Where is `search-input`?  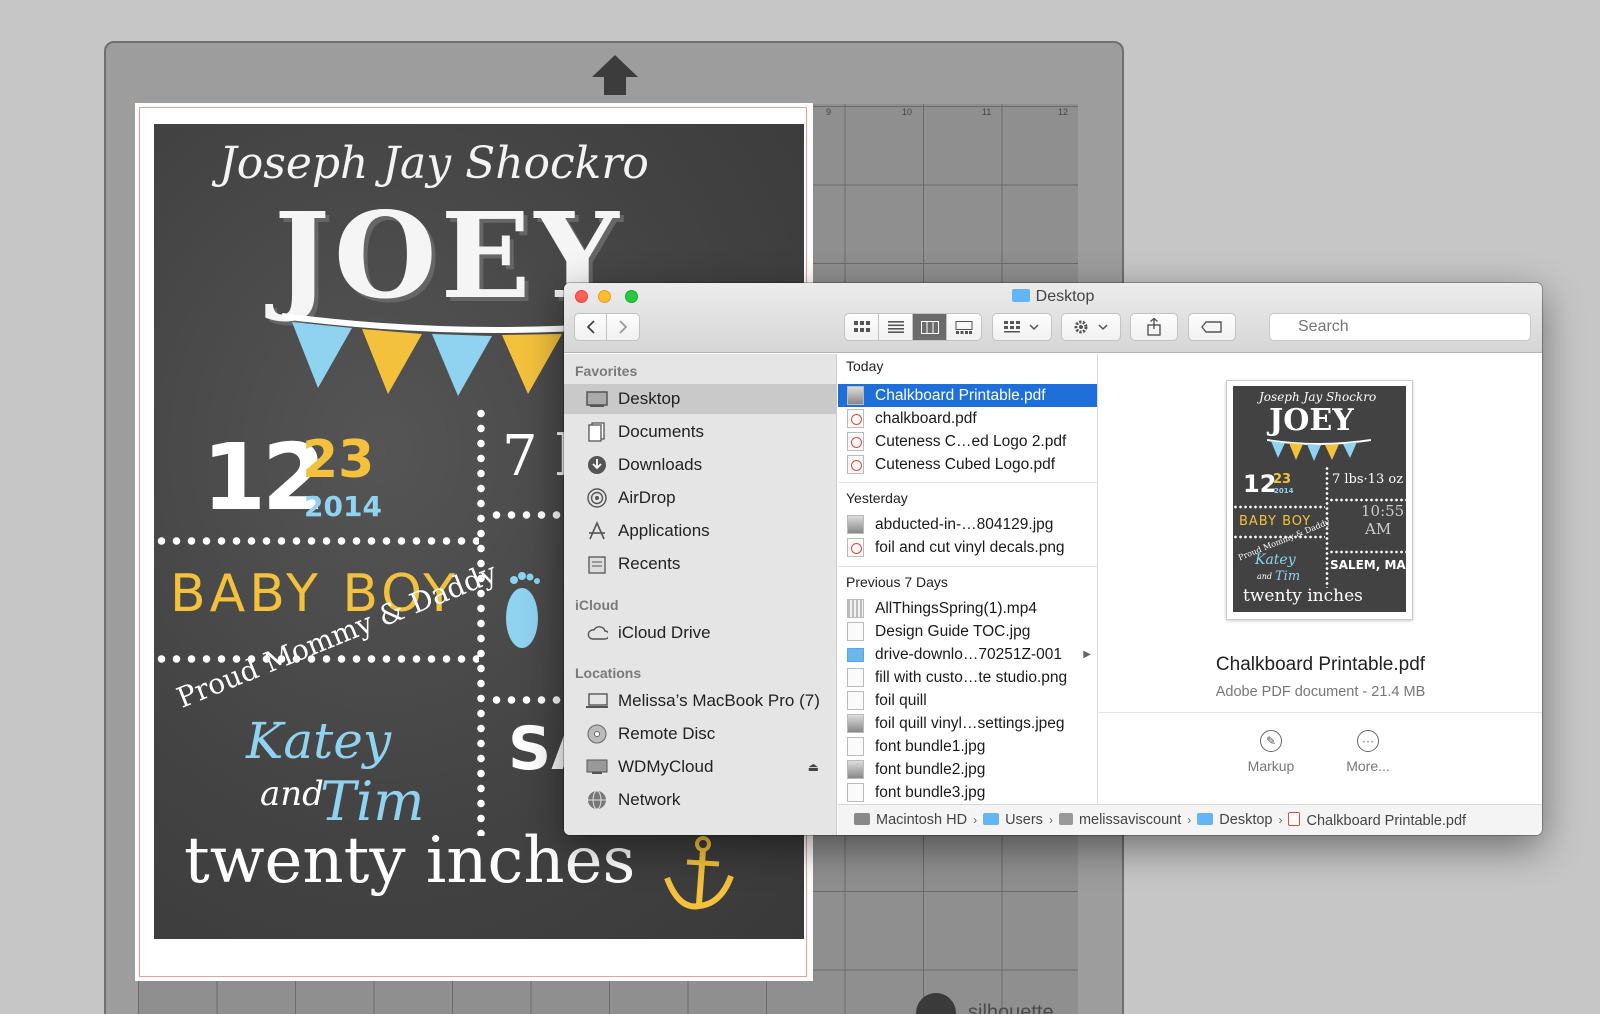 search-input is located at coordinates (1400, 327).